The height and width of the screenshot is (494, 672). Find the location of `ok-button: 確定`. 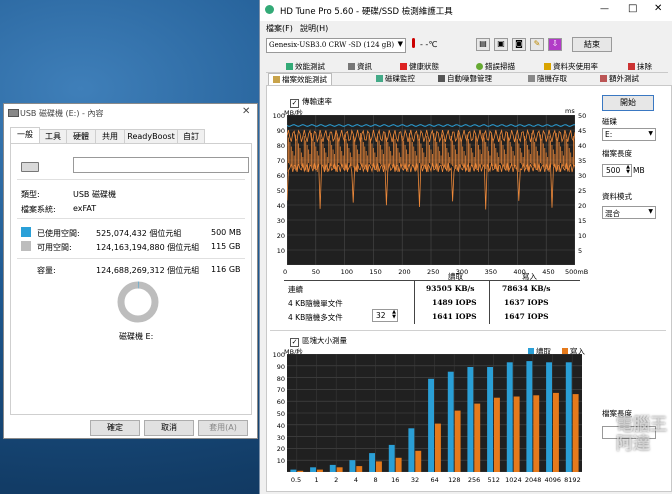

ok-button: 確定 is located at coordinates (115, 428).